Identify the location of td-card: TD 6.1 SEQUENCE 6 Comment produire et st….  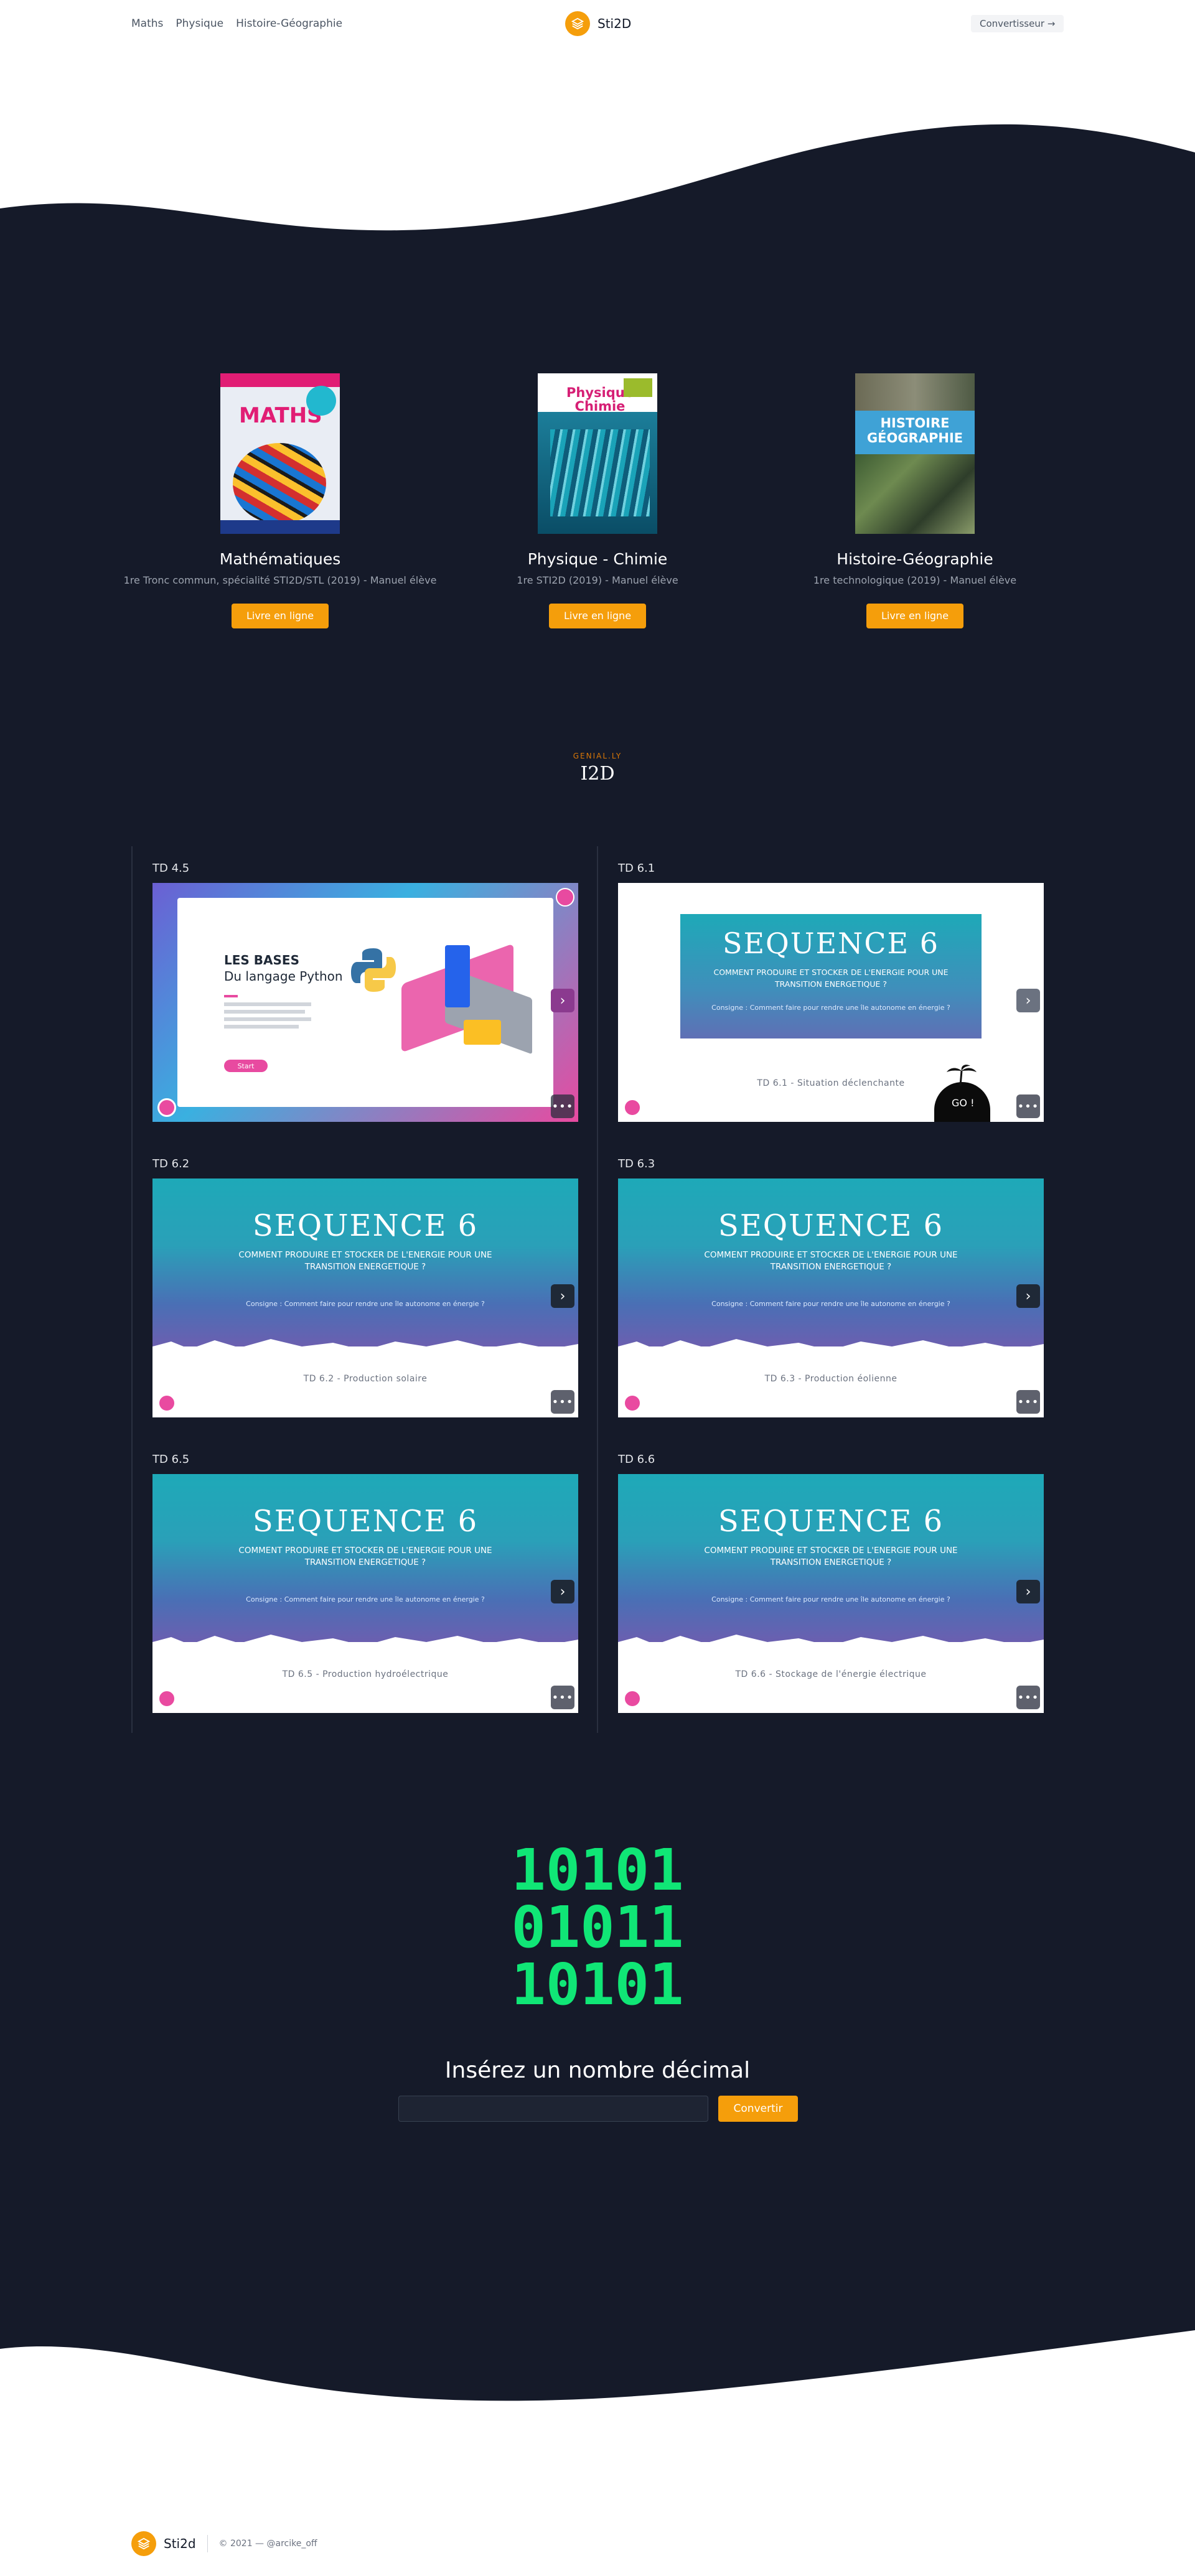
(831, 992).